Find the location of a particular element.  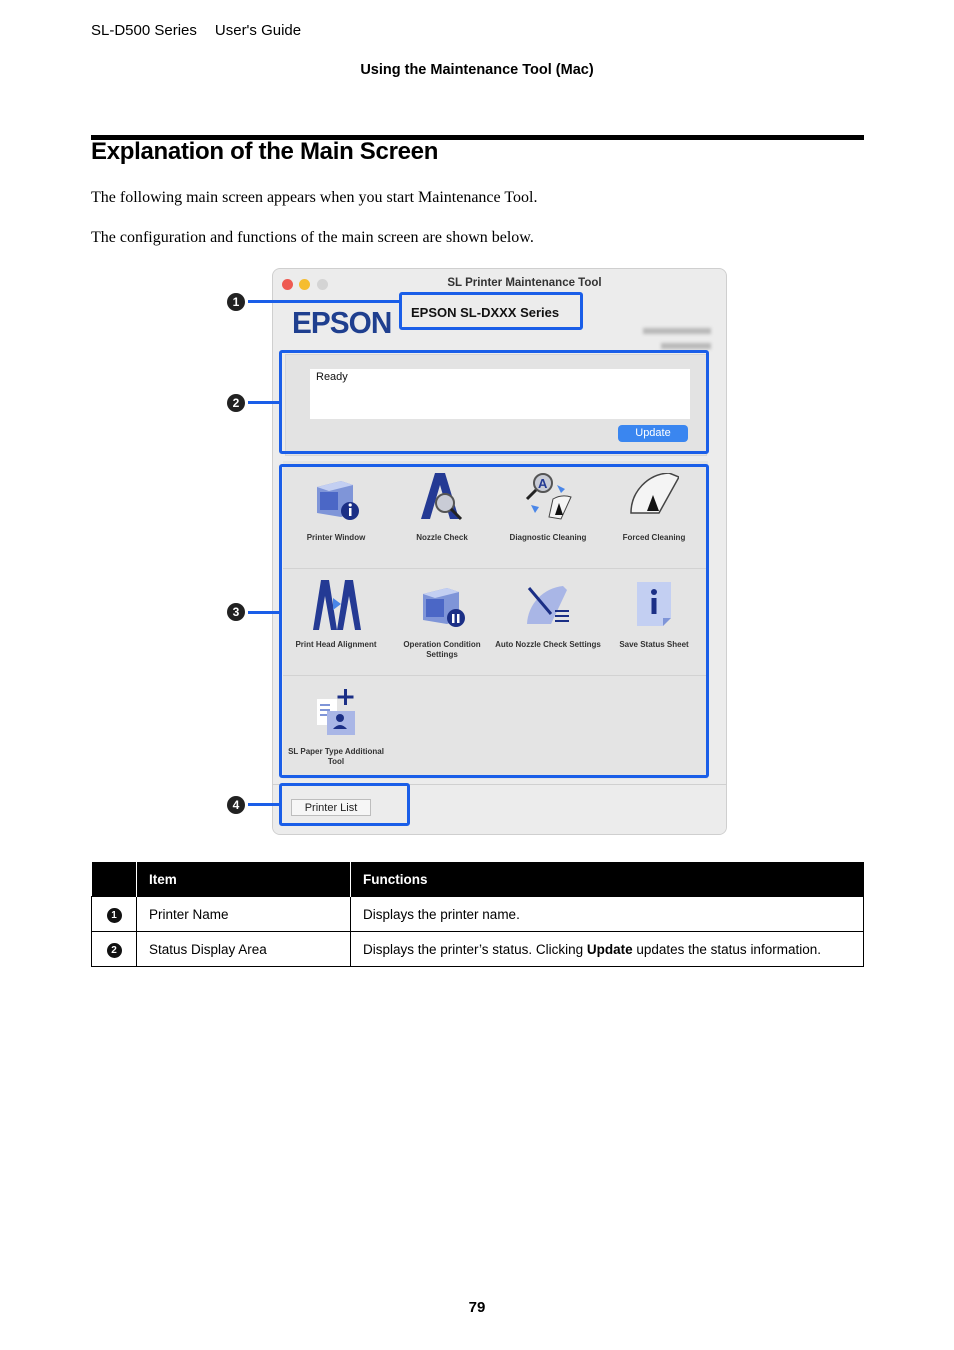

product-name: SL-D500 Series is located at coordinates (144, 30).